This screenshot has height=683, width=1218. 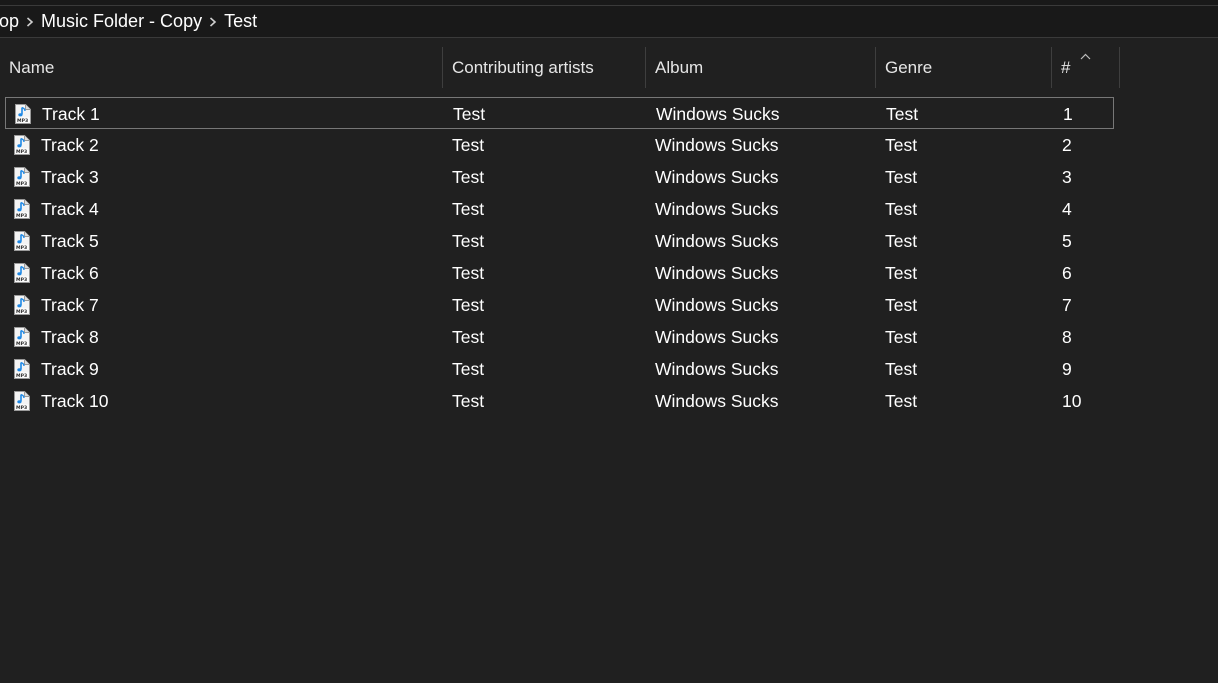 I want to click on column-header-name: Name, so click(x=221, y=67).